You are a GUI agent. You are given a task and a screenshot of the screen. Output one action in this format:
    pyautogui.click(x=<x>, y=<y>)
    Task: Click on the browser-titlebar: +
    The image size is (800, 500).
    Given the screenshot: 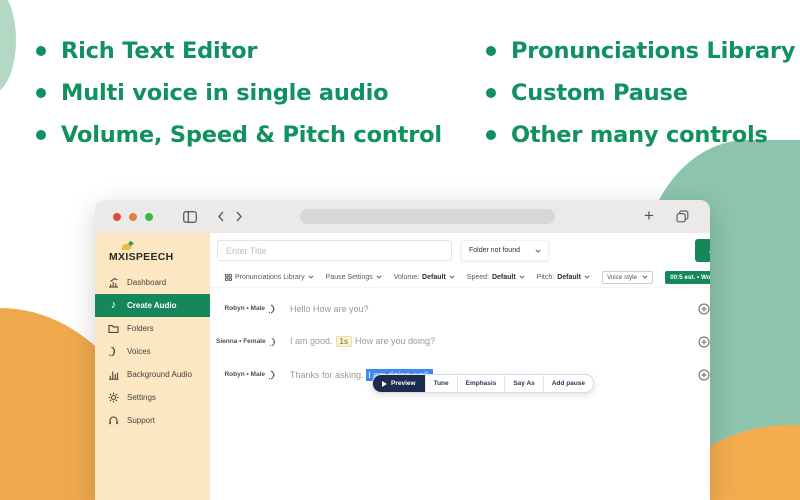 What is the action you would take?
    pyautogui.click(x=402, y=216)
    